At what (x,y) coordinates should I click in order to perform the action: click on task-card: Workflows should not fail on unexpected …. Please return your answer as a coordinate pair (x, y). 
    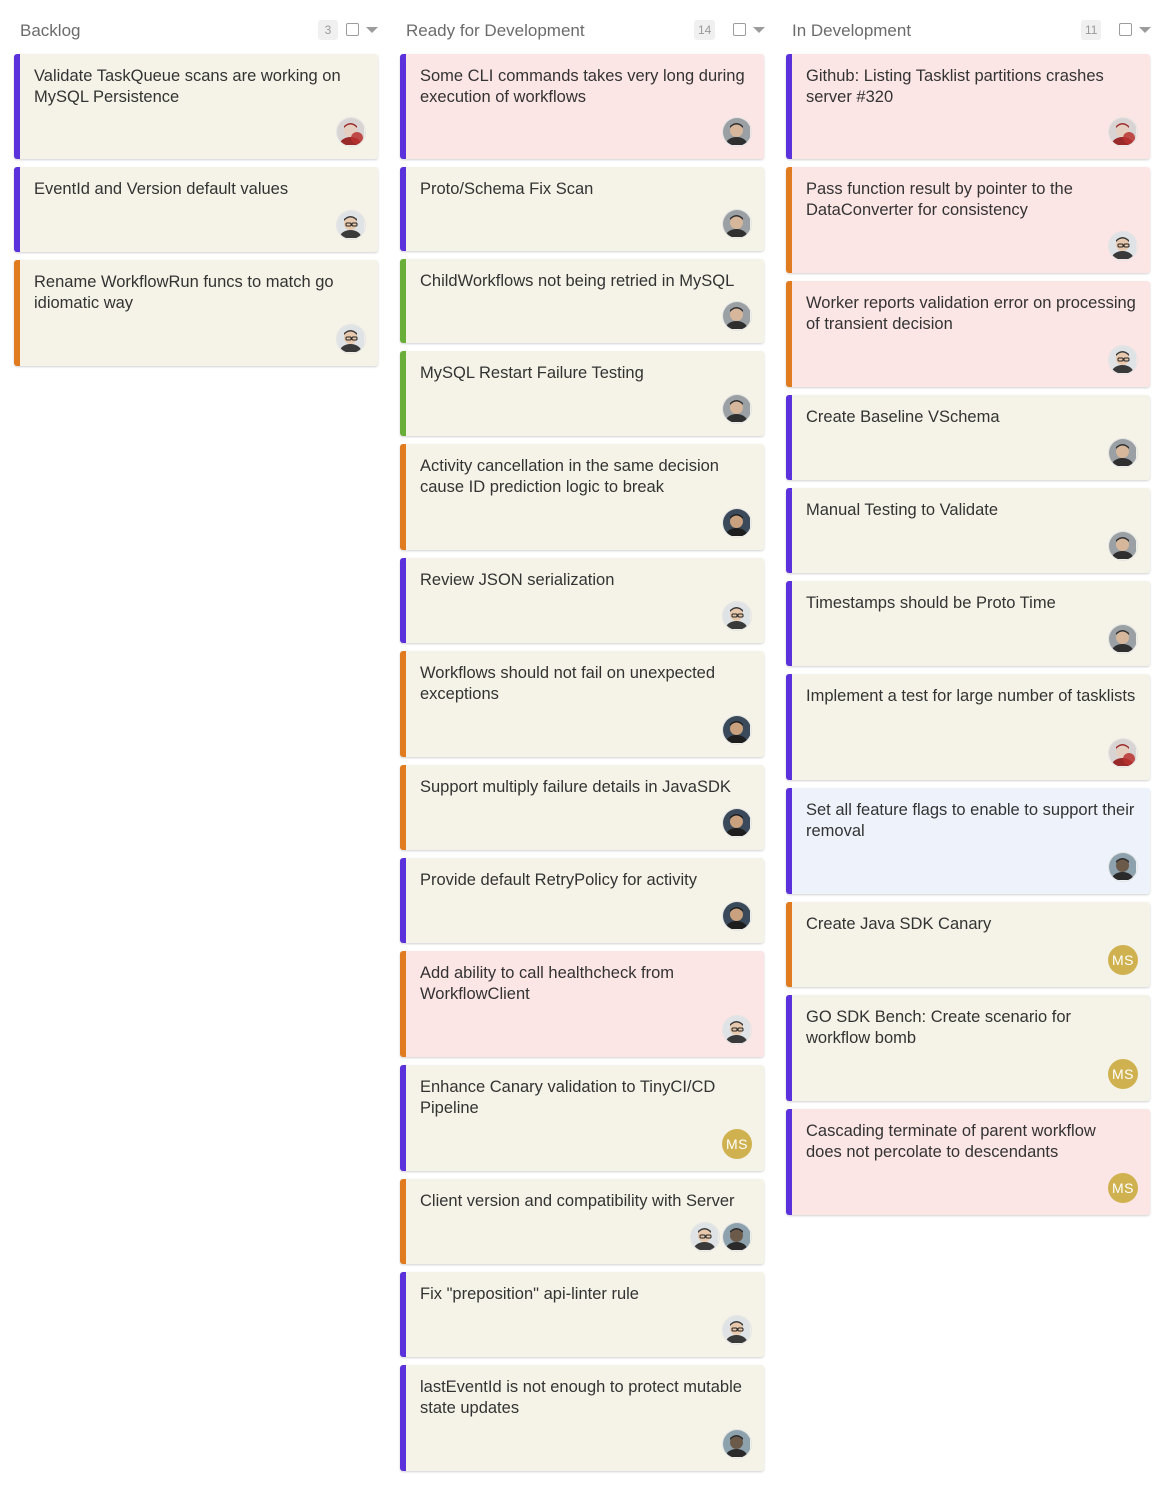
    Looking at the image, I should click on (582, 704).